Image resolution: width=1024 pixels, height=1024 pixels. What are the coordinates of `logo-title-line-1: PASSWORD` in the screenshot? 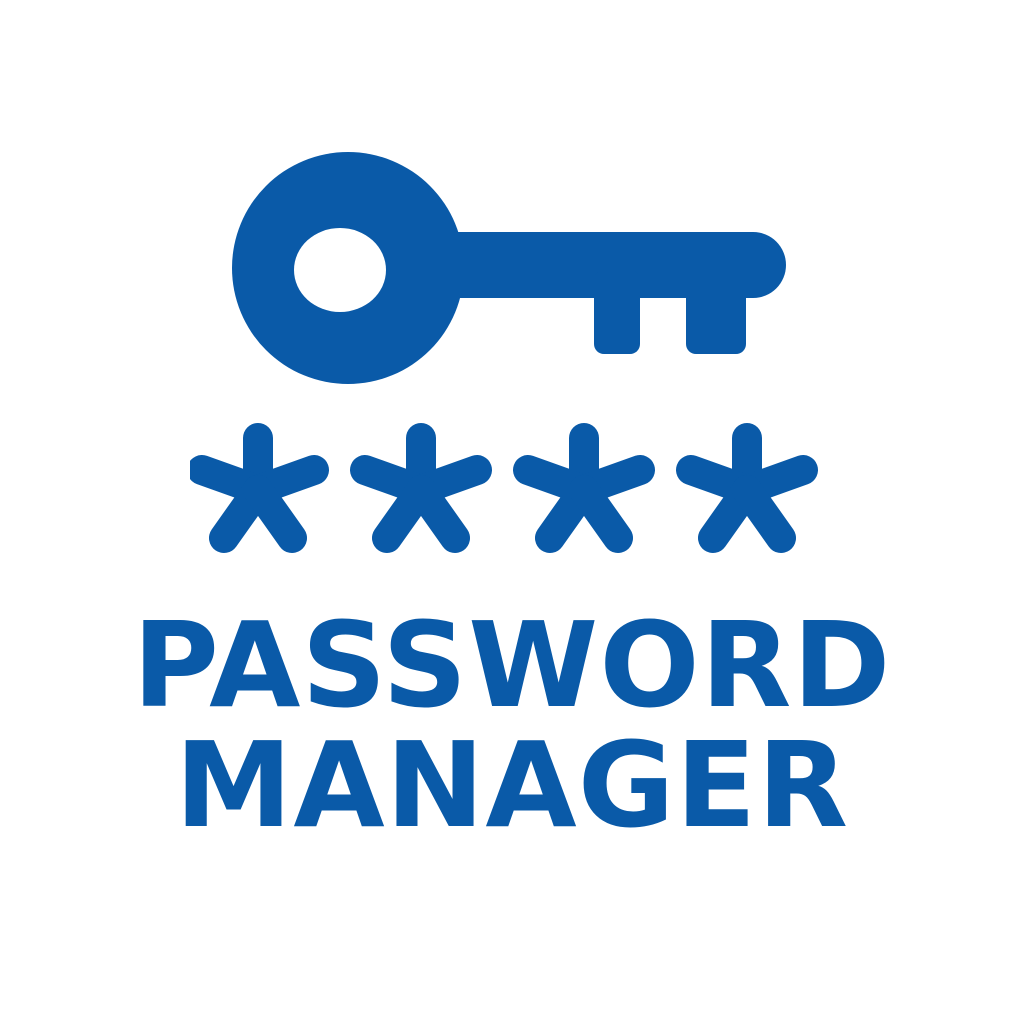 It's located at (512, 665).